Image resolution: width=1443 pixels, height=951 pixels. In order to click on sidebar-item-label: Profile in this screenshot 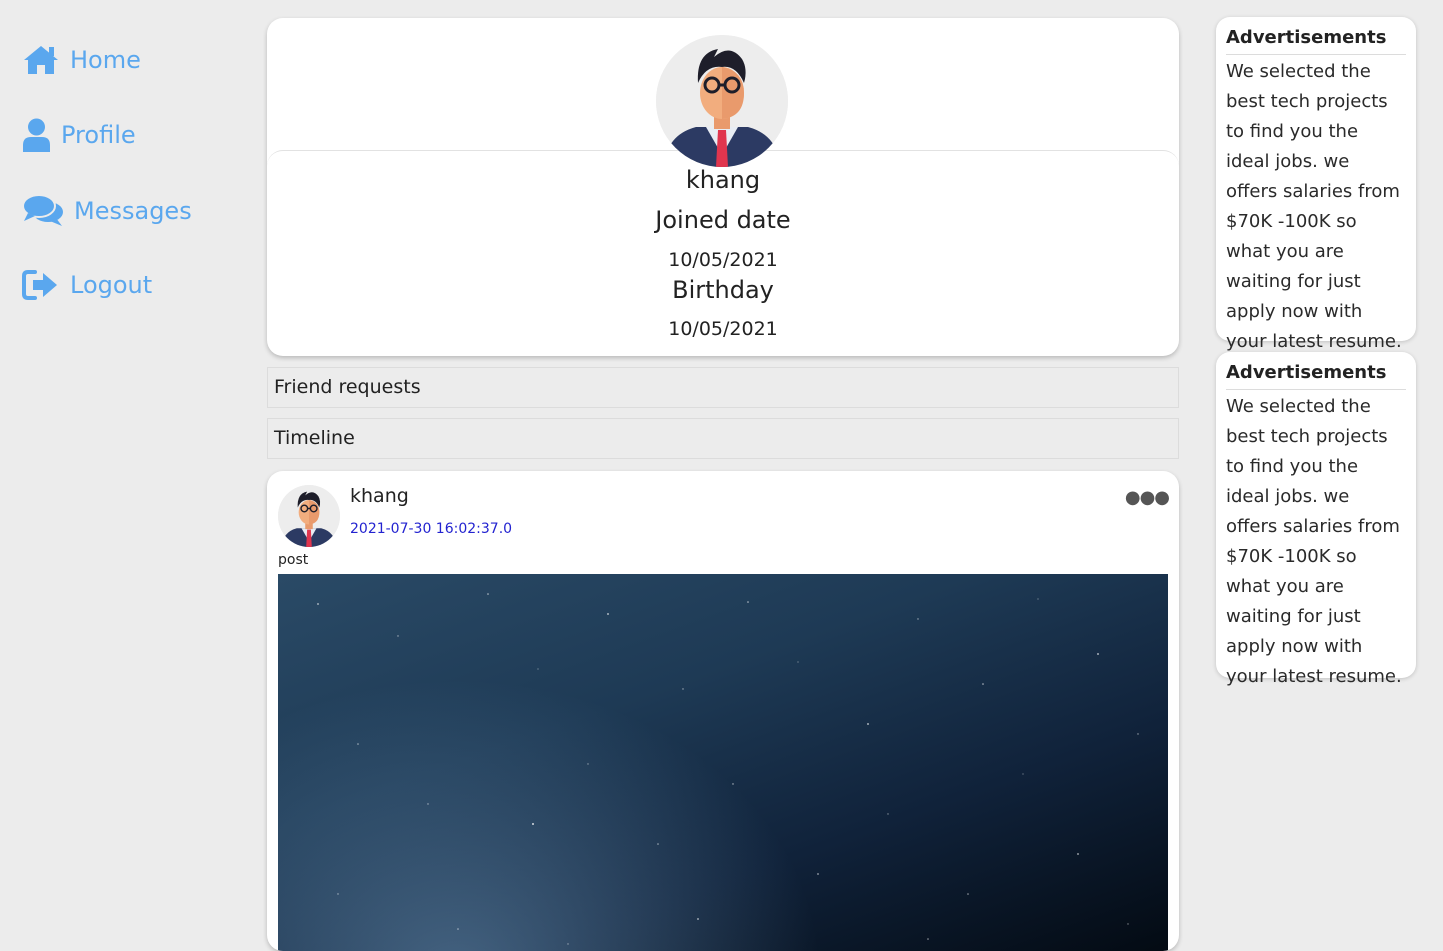, I will do `click(98, 135)`.